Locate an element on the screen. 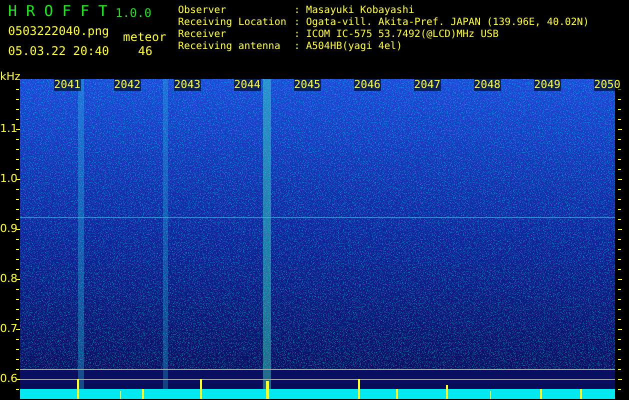 The width and height of the screenshot is (629, 400). info-value: Ogata-vill. Akita-Pref. JAPAN (139.96E, 40.02N) is located at coordinates (447, 23).